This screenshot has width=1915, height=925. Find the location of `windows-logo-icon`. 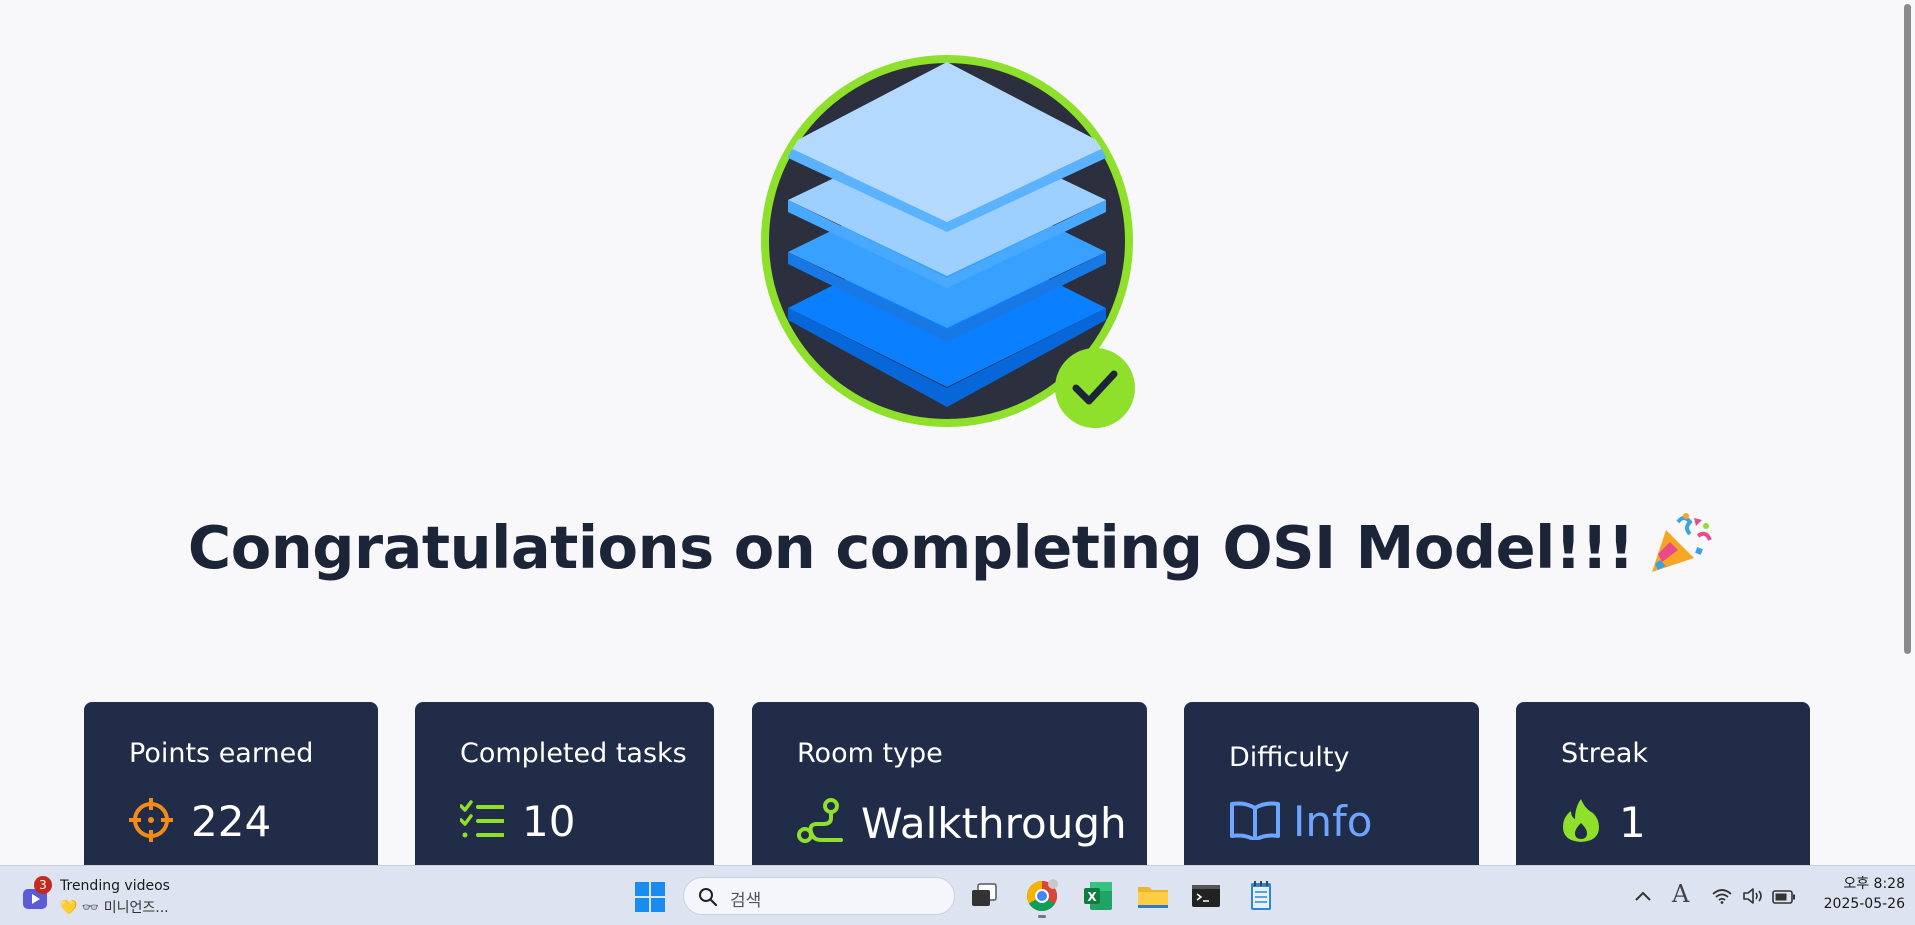

windows-logo-icon is located at coordinates (650, 897).